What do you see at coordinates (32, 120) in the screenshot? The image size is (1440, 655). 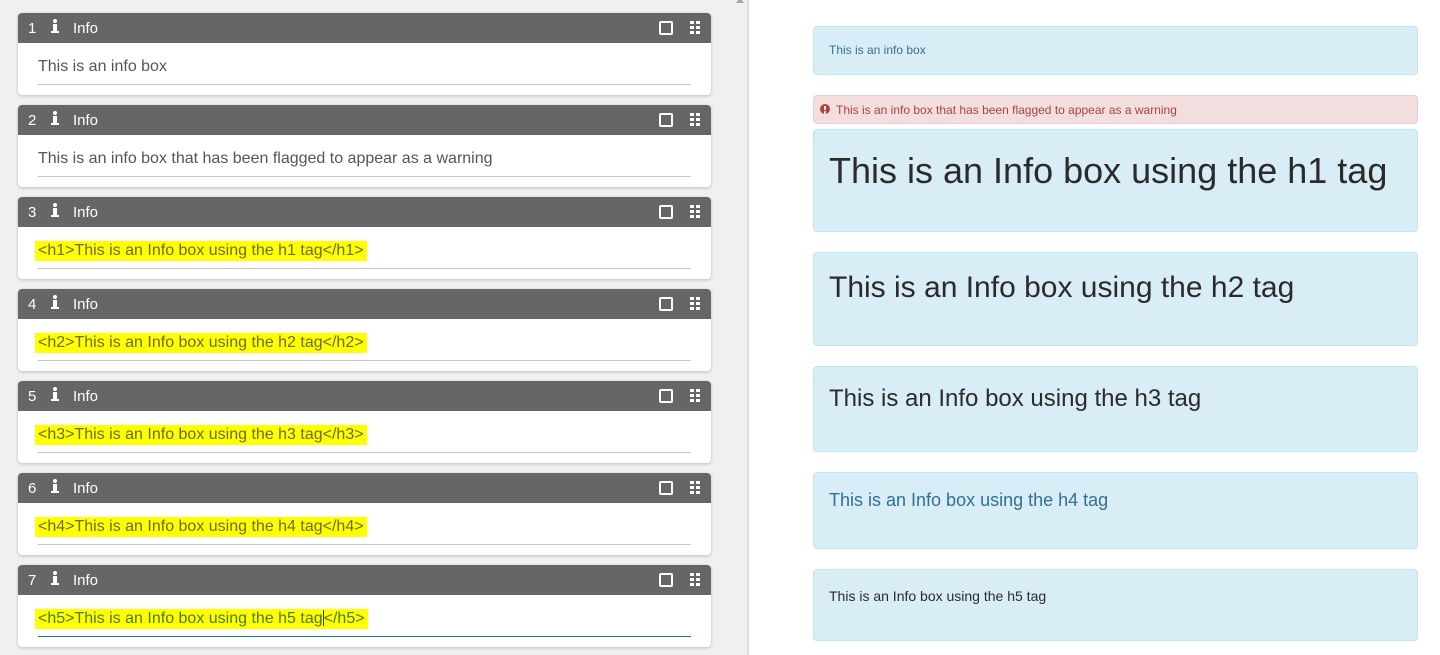 I see `block-number: 2` at bounding box center [32, 120].